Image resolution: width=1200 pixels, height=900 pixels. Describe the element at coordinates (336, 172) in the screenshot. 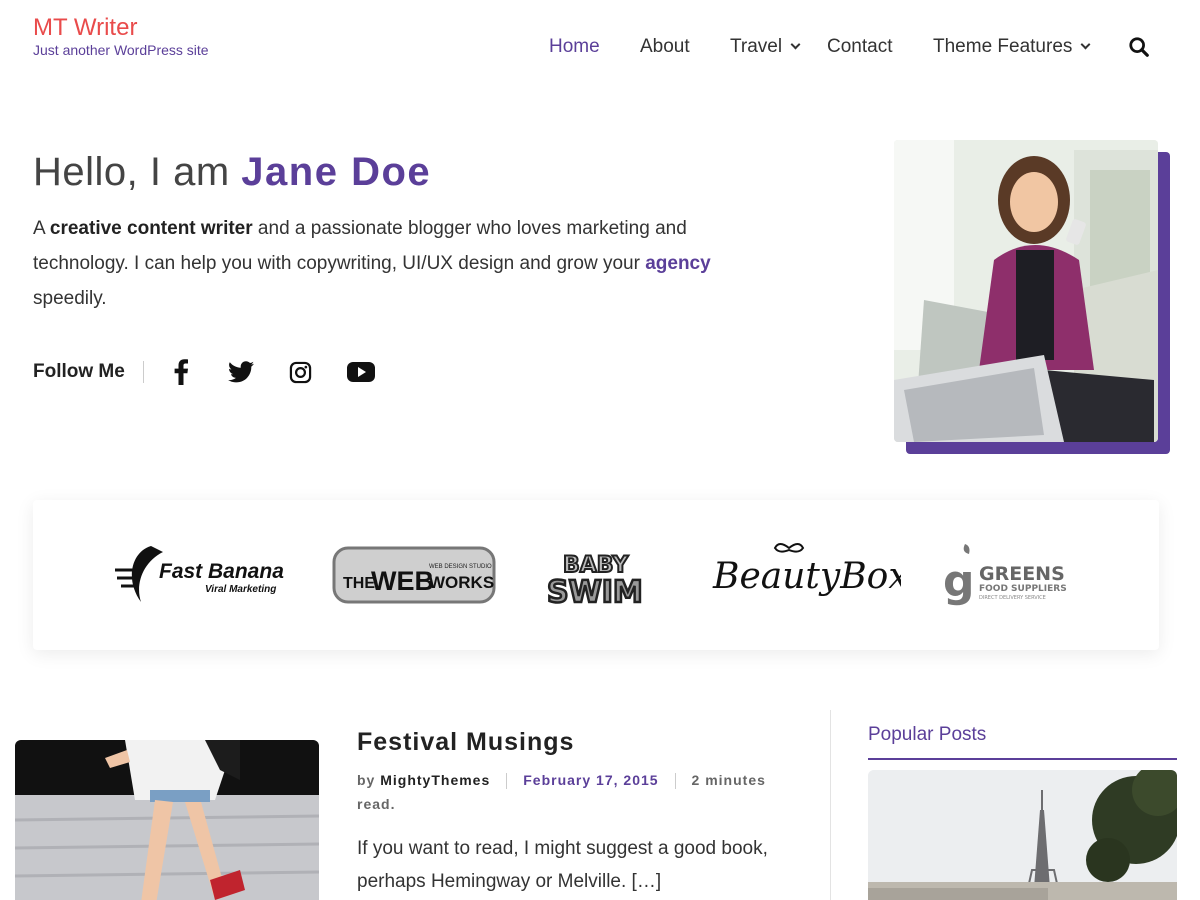

I see `hero-name: Jane Doe` at that location.